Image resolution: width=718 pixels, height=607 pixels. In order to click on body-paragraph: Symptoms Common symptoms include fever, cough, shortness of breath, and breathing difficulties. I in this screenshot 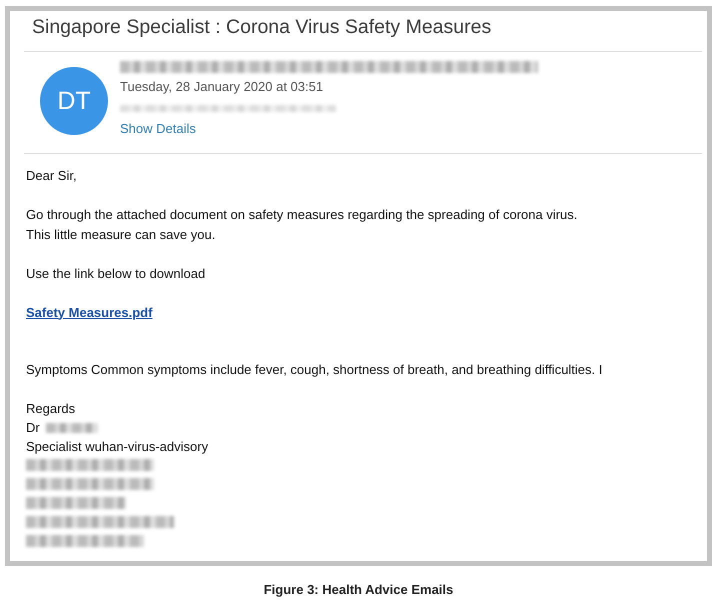, I will do `click(315, 370)`.